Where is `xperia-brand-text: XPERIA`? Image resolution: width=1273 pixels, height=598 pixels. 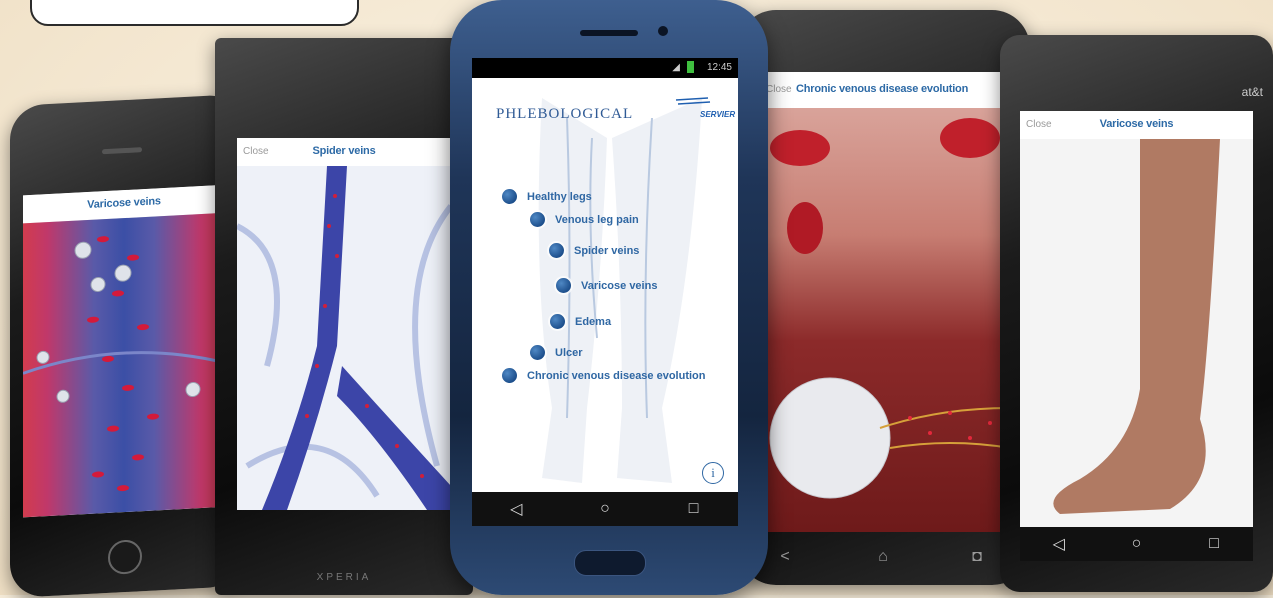 xperia-brand-text: XPERIA is located at coordinates (344, 577).